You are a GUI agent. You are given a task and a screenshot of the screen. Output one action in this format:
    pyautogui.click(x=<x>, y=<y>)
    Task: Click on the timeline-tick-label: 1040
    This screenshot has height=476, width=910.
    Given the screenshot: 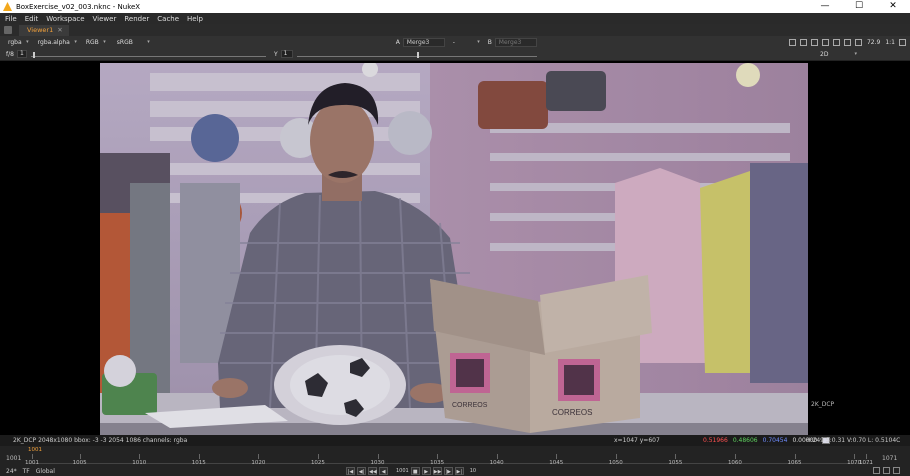 What is the action you would take?
    pyautogui.click(x=496, y=463)
    